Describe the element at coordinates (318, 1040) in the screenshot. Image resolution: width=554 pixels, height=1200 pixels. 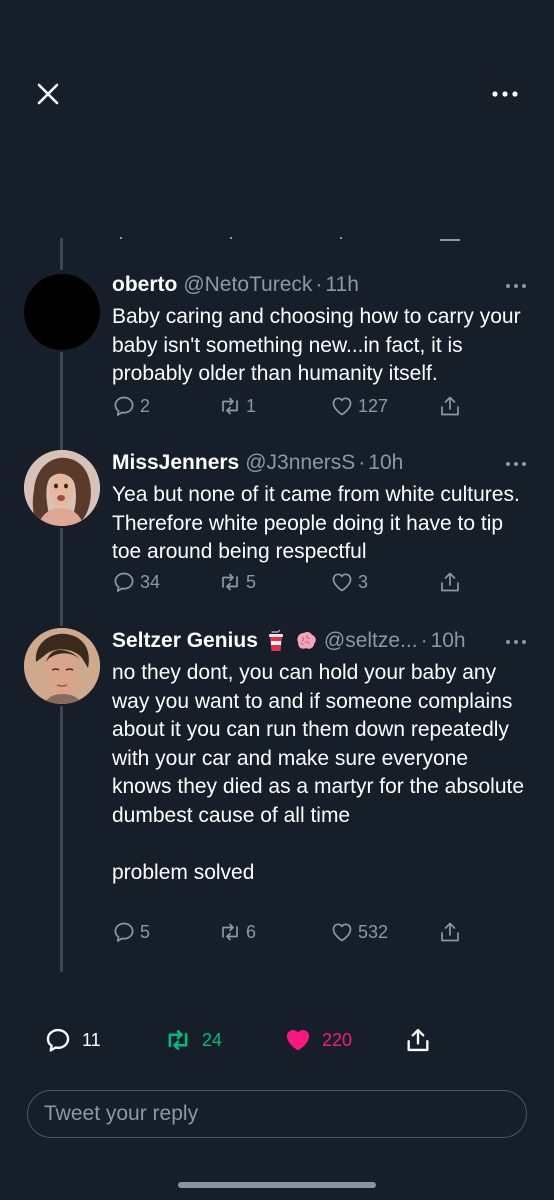
I see `focused-like-button: 220` at that location.